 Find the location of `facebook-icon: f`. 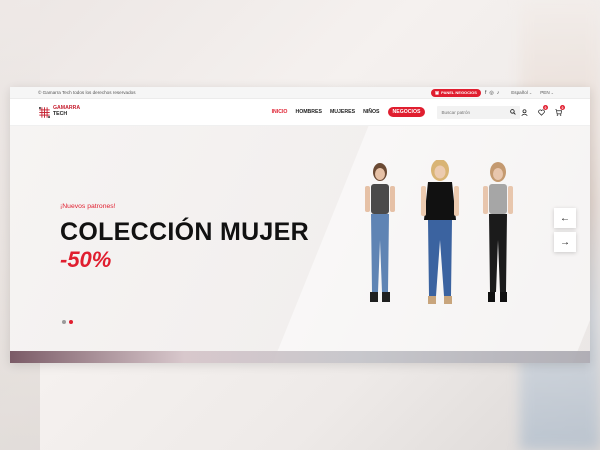

facebook-icon: f is located at coordinates (485, 93).